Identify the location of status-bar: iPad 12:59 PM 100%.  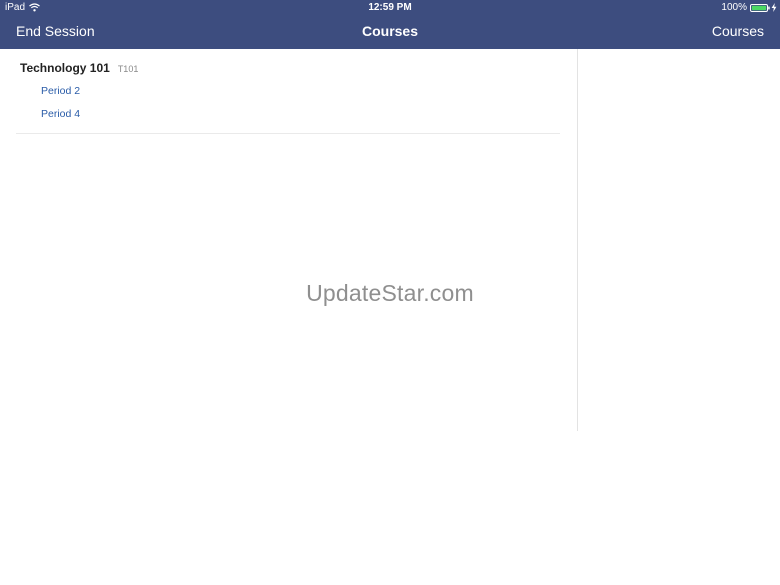
(390, 8).